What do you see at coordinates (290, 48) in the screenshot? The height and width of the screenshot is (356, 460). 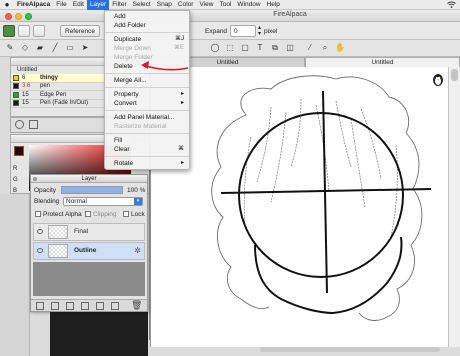 I see `panel-tool-icon: ◫` at bounding box center [290, 48].